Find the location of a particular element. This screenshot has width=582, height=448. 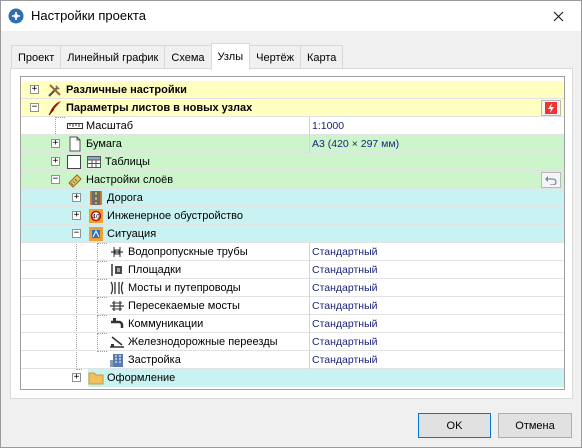

platforms-value: Стандартный is located at coordinates (437, 270).